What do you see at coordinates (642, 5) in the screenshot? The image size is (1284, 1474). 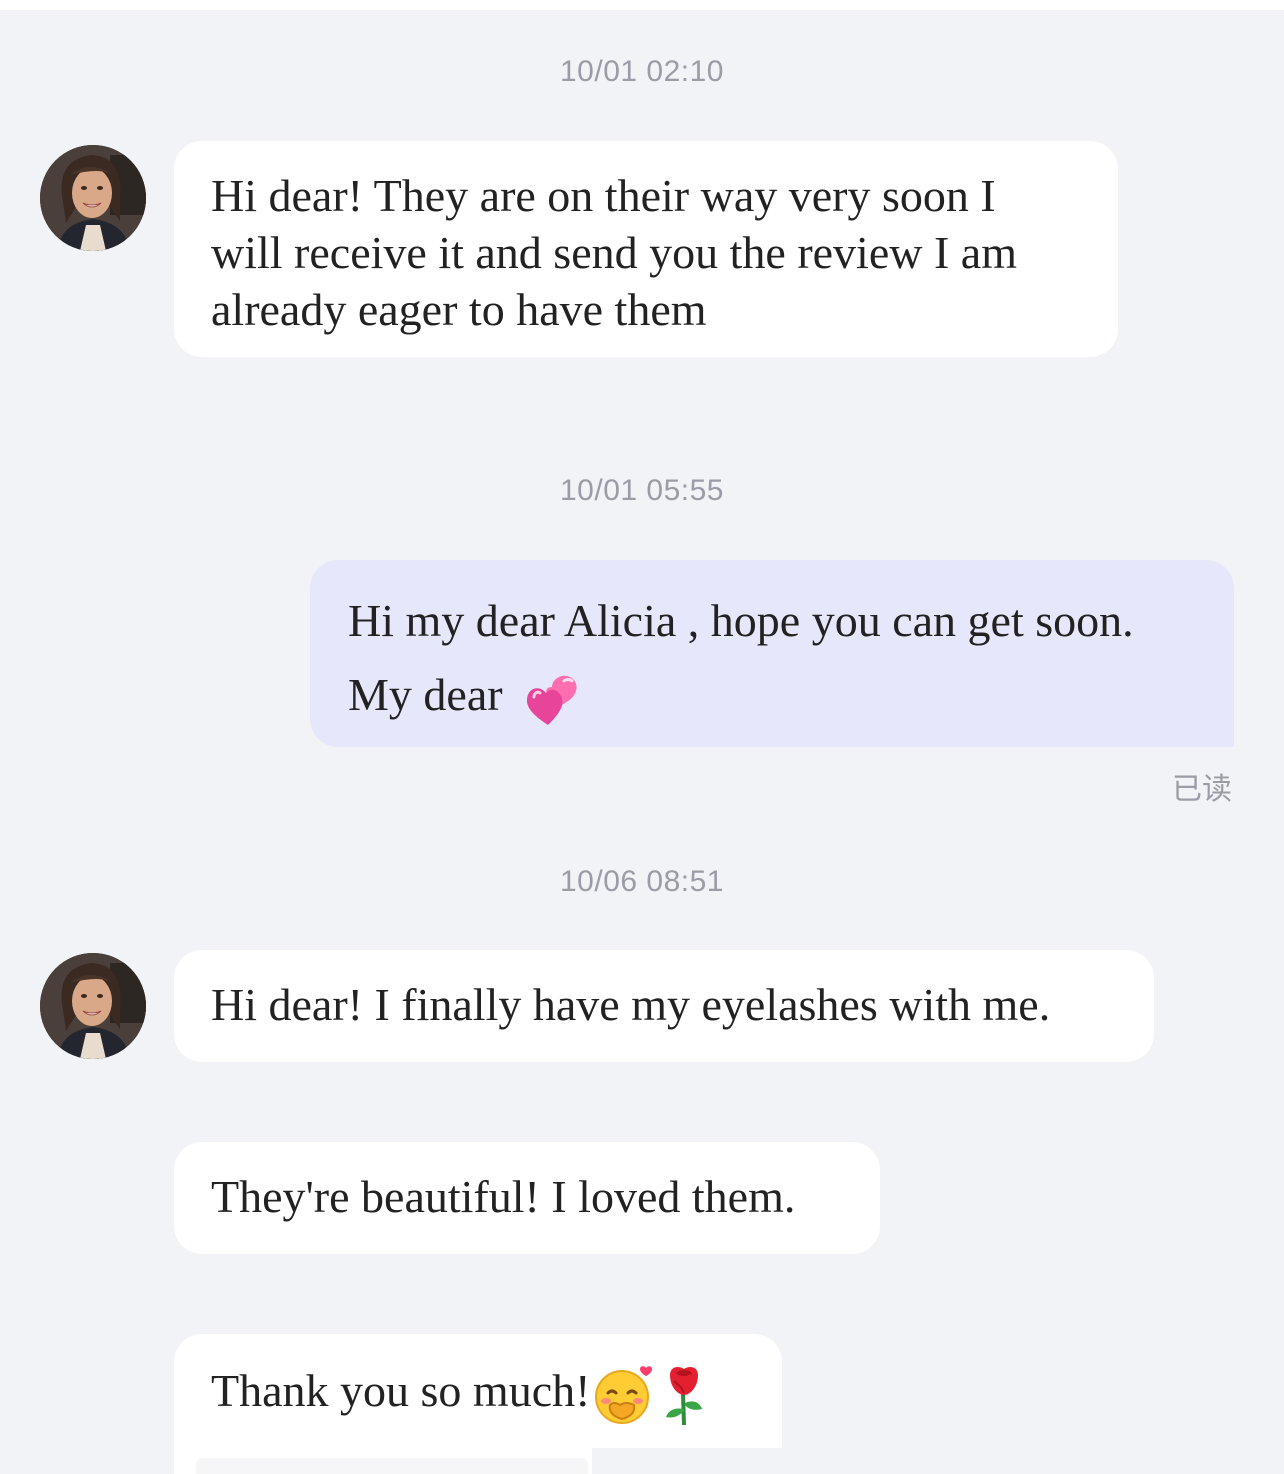 I see `top-strip` at bounding box center [642, 5].